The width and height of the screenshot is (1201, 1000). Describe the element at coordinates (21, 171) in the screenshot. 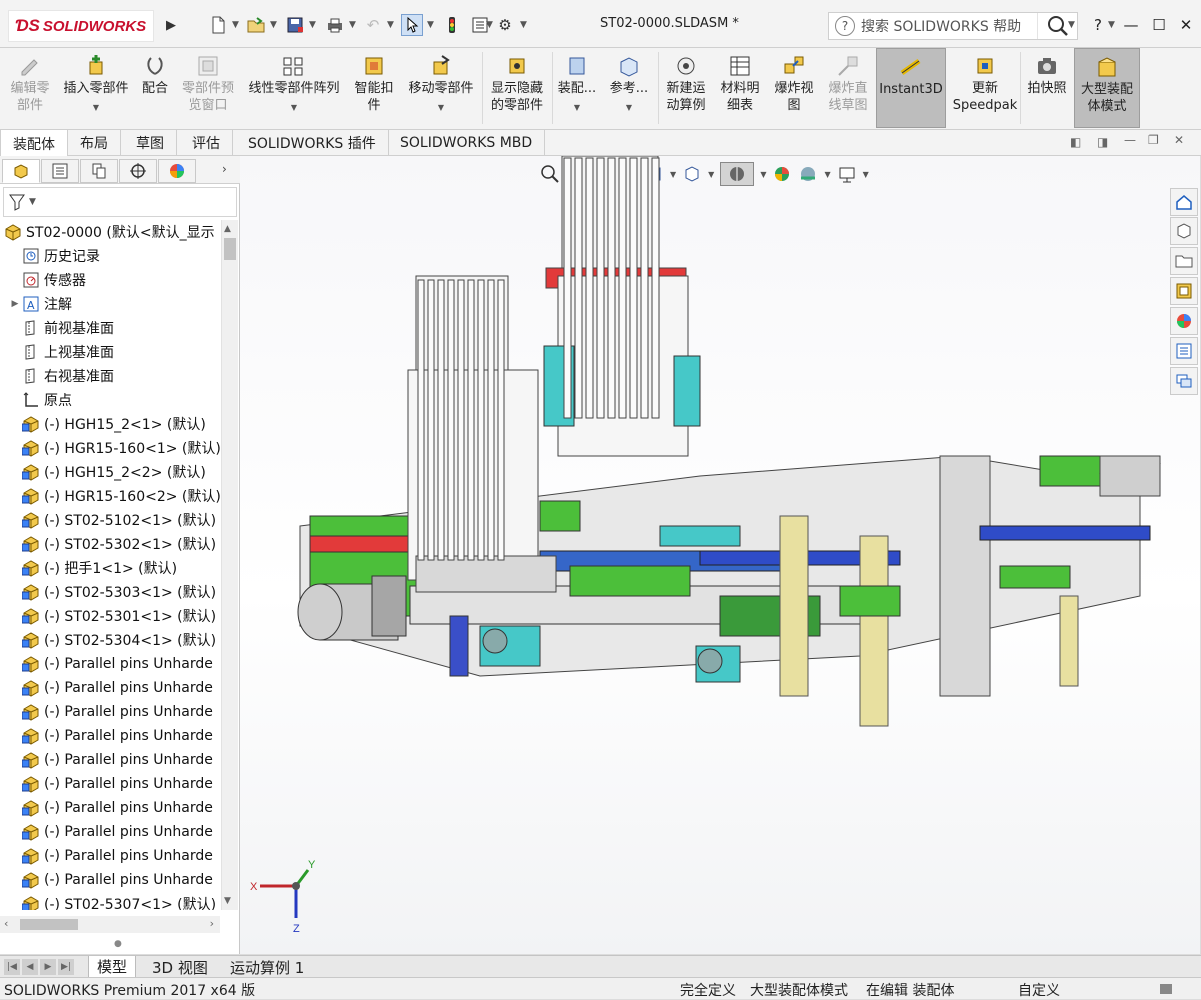

I see `featuremanager-tab-icon` at that location.